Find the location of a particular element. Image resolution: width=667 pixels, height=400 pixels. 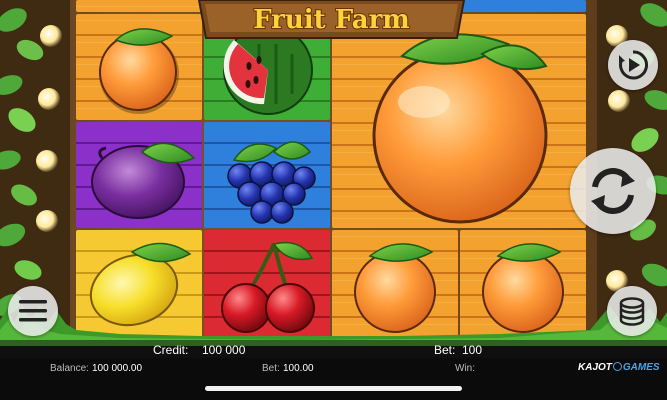

spin-button is located at coordinates (613, 191).